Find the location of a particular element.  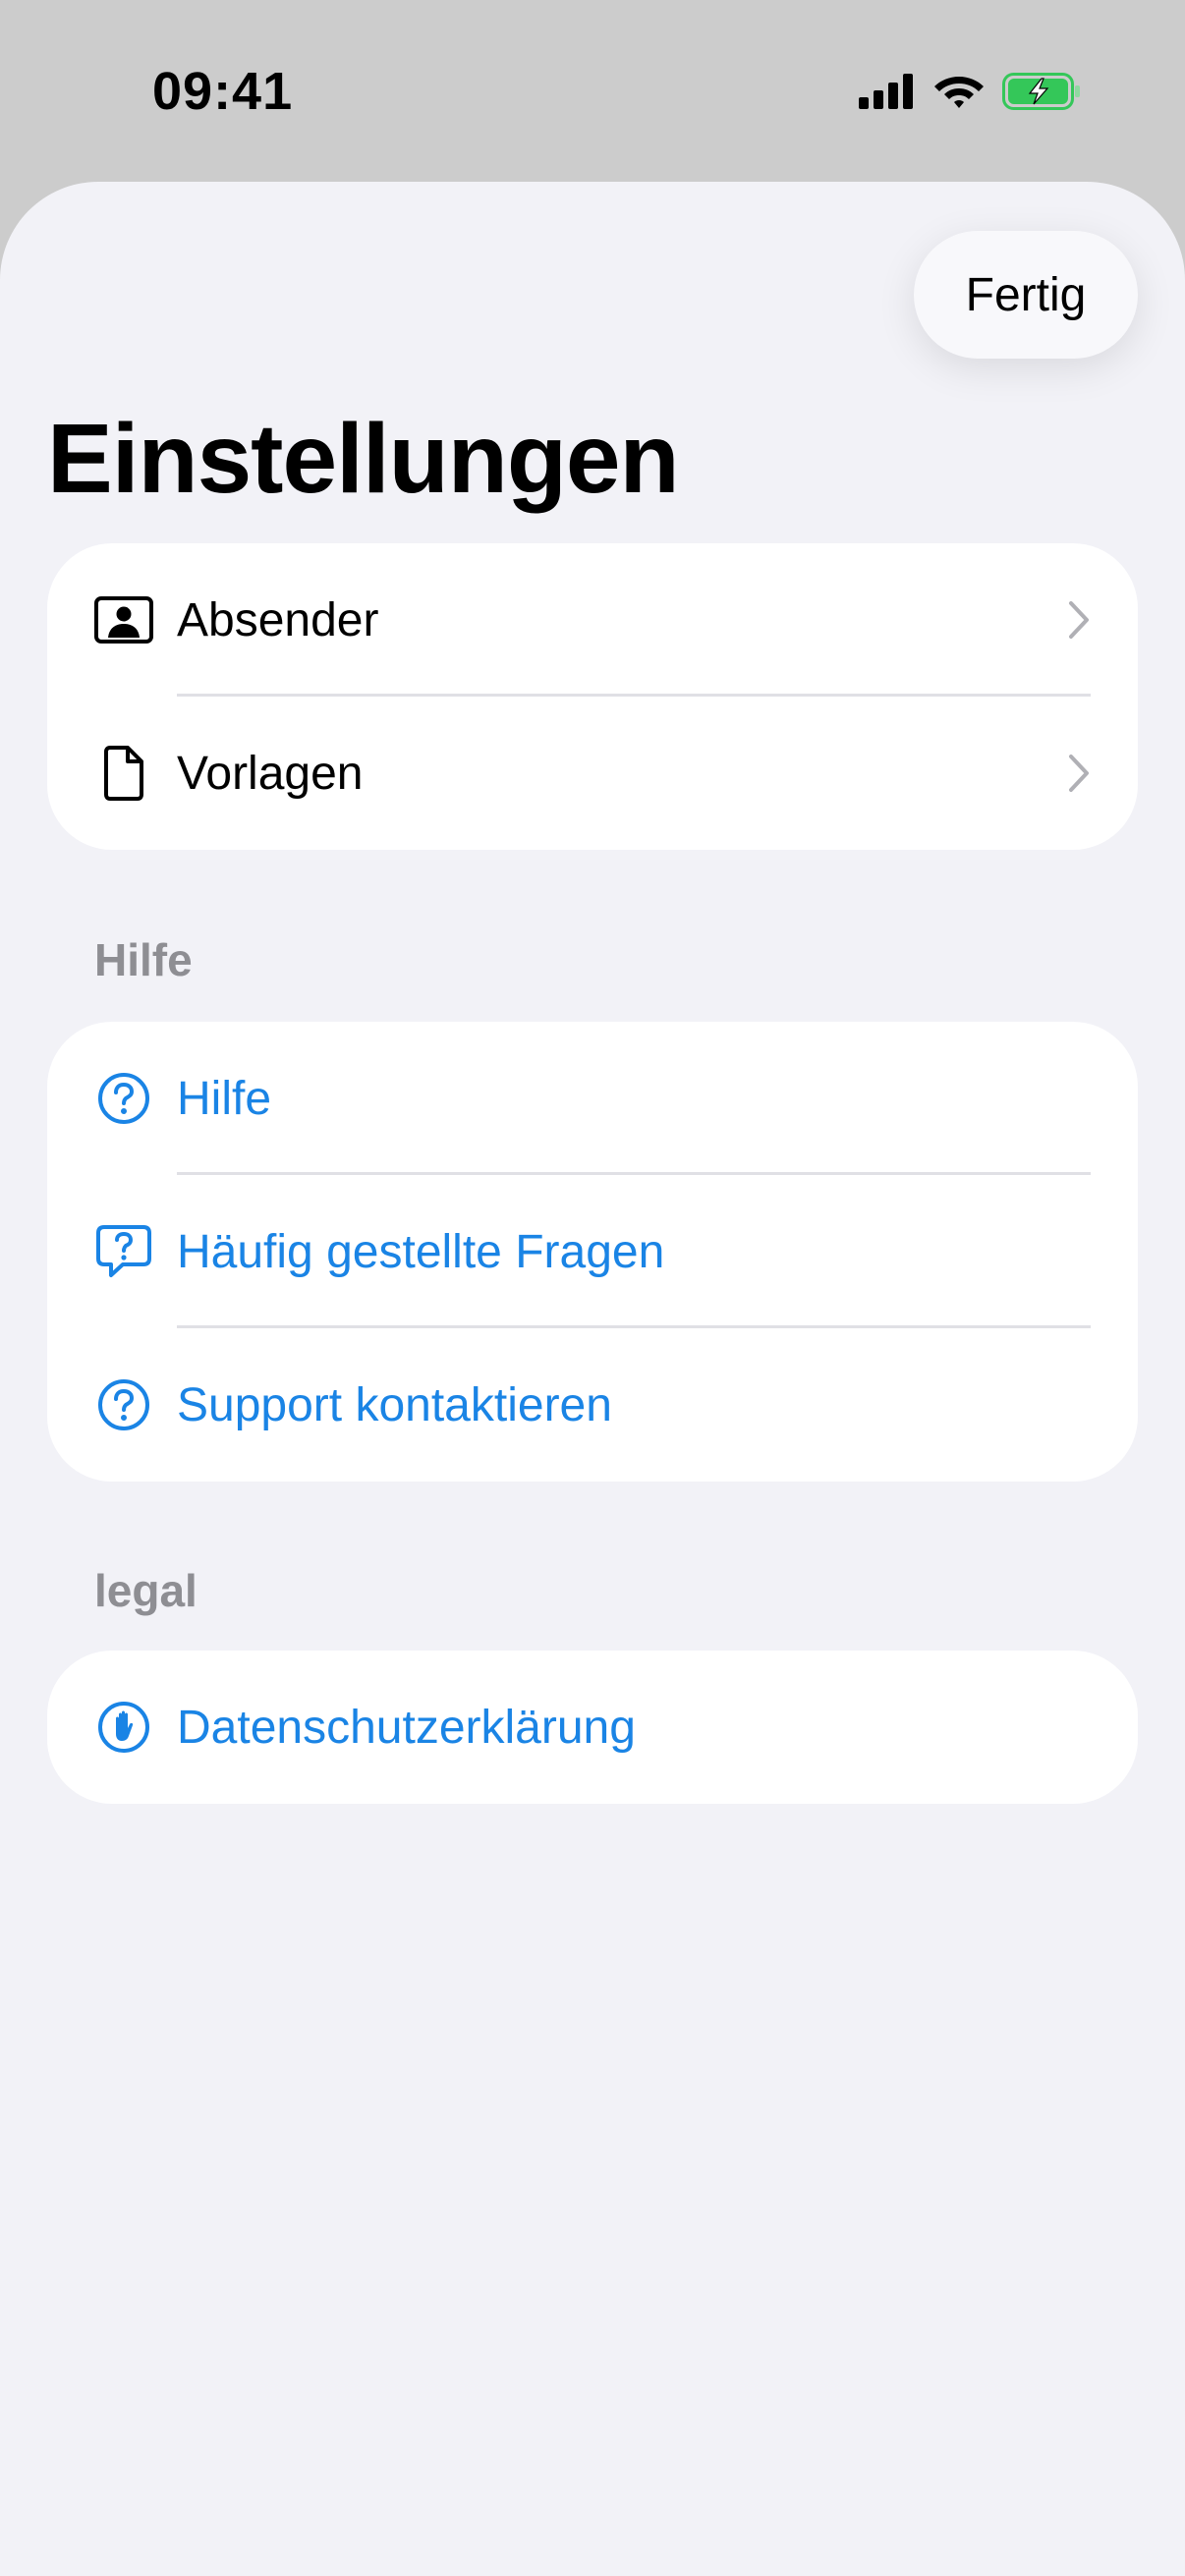

done-button: Fertig is located at coordinates (1026, 295).